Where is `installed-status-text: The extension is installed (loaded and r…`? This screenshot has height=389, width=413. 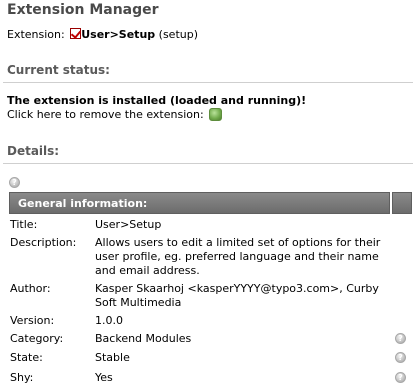 installed-status-text: The extension is installed (loaded and r… is located at coordinates (157, 100).